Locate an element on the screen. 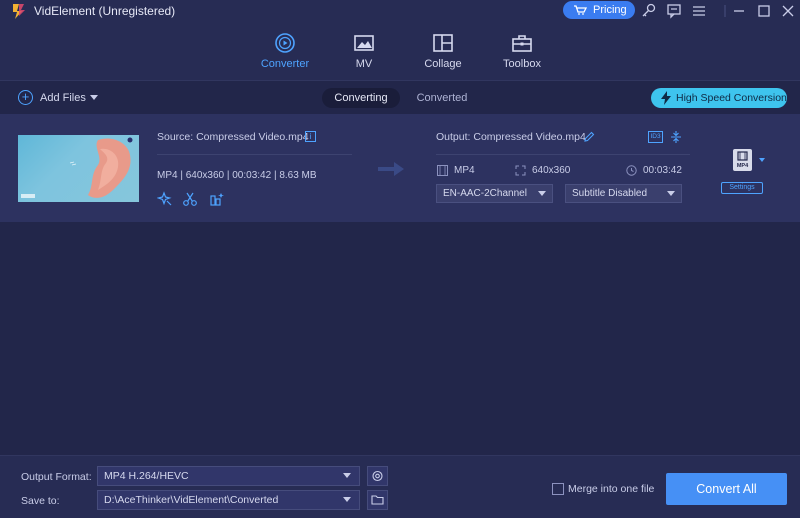 The width and height of the screenshot is (800, 518). tab-toolbox-label: Toolbox is located at coordinates (522, 64).